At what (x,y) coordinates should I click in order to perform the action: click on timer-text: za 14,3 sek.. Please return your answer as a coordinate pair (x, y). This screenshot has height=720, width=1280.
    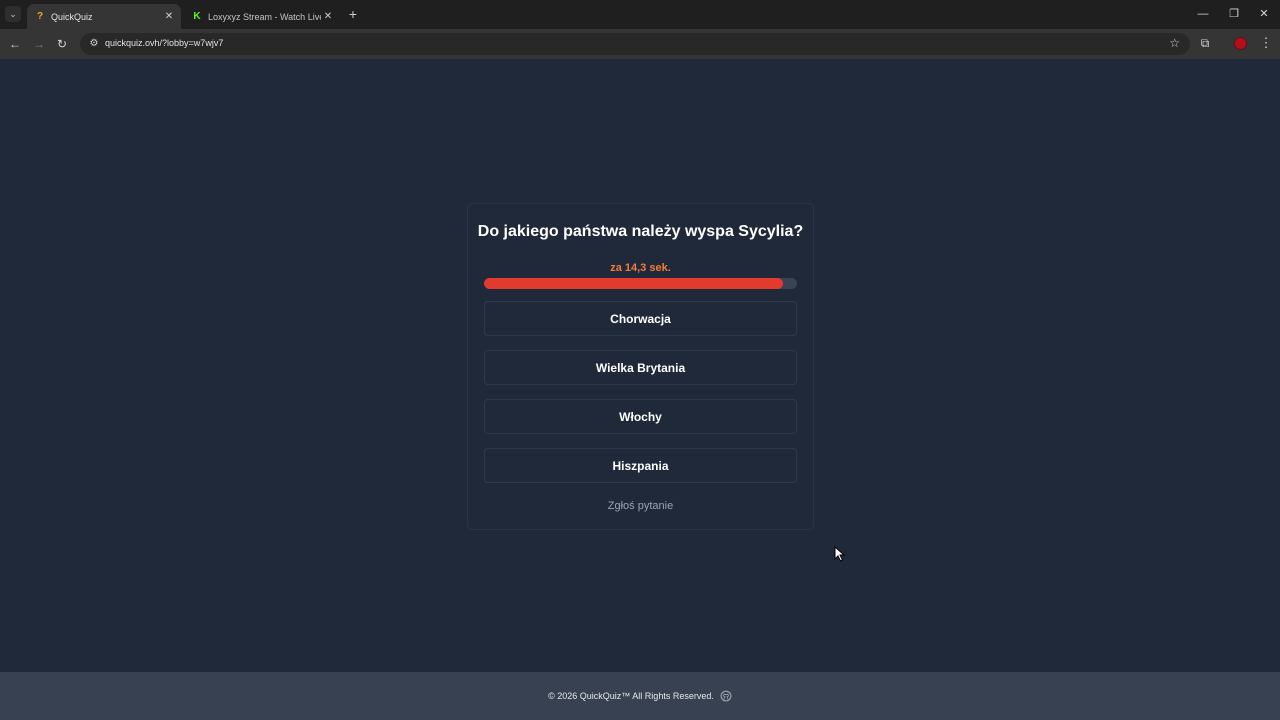
    Looking at the image, I should click on (640, 268).